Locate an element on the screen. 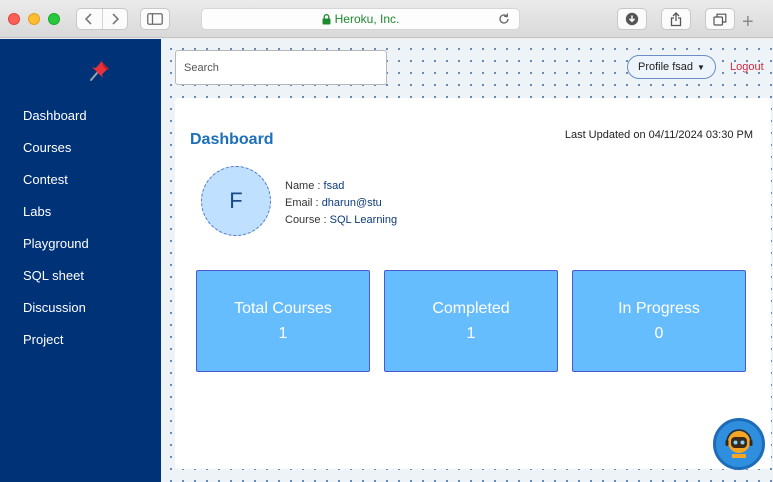 The width and height of the screenshot is (773, 482). address-bar: Heroku, Inc. is located at coordinates (360, 19).